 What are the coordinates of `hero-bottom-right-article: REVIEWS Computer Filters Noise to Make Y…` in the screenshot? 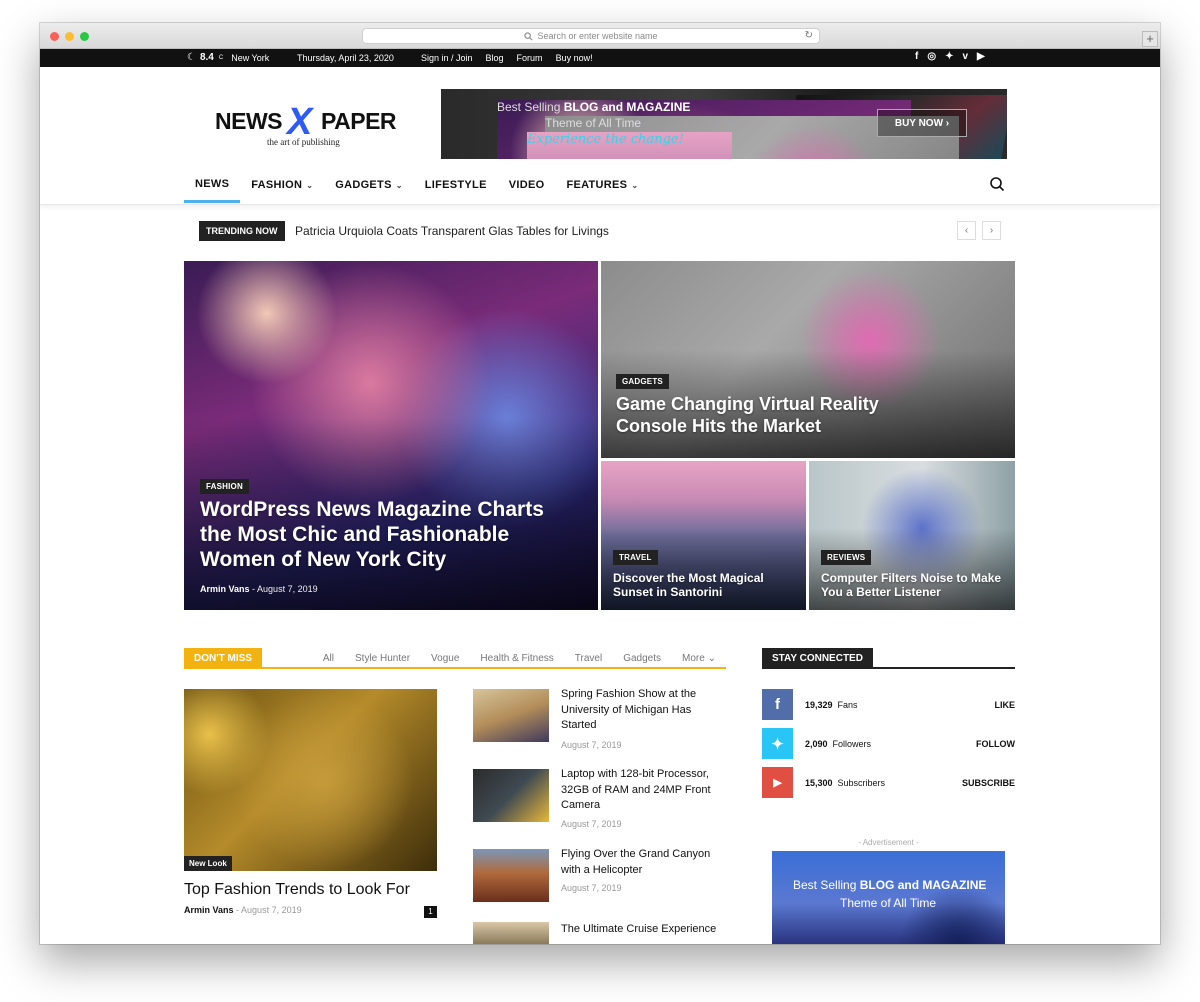 It's located at (912, 535).